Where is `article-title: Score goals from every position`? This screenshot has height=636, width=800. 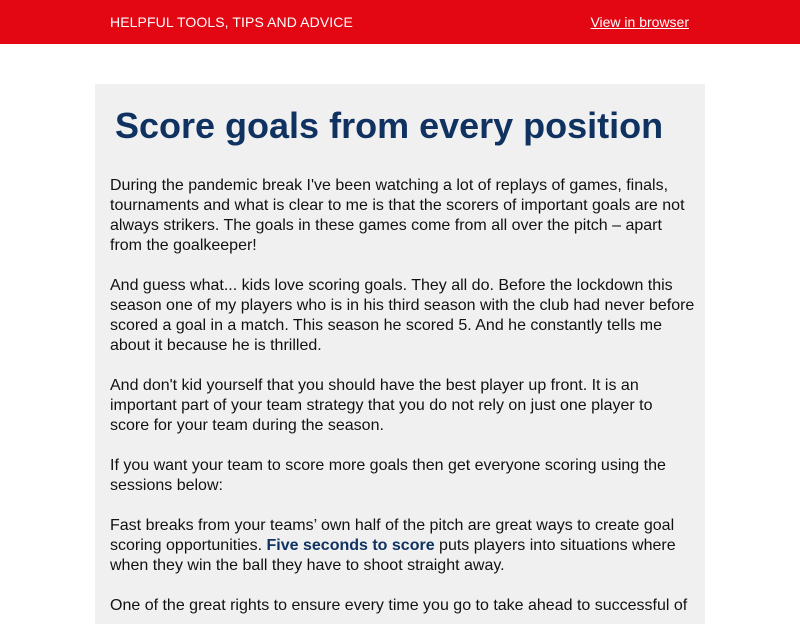 article-title: Score goals from every position is located at coordinates (389, 125).